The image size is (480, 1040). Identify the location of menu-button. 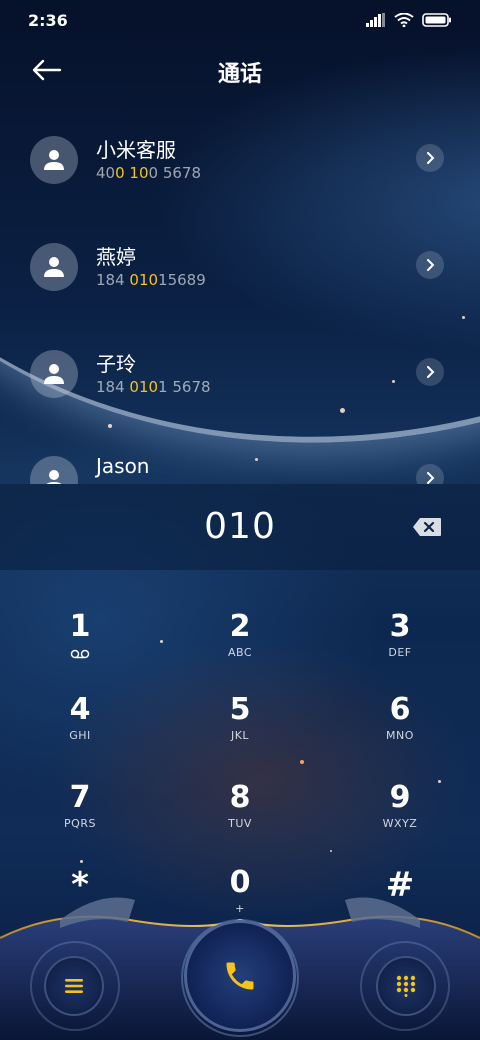
(74, 986).